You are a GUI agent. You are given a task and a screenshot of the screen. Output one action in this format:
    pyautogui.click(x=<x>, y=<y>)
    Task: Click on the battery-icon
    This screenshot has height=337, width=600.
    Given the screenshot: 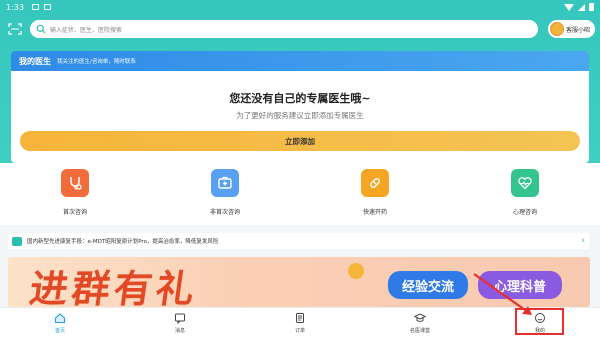 What is the action you would take?
    pyautogui.click(x=591, y=7)
    